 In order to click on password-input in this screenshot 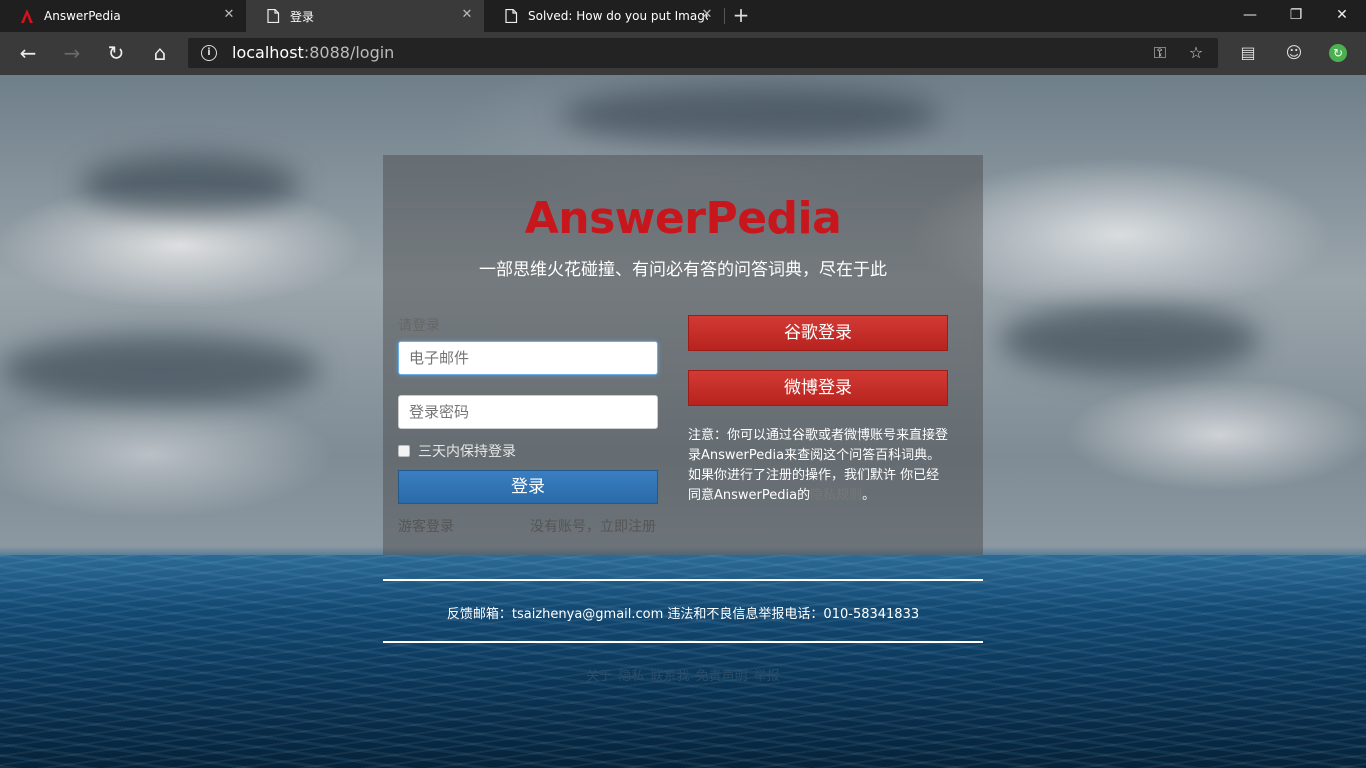, I will do `click(528, 412)`.